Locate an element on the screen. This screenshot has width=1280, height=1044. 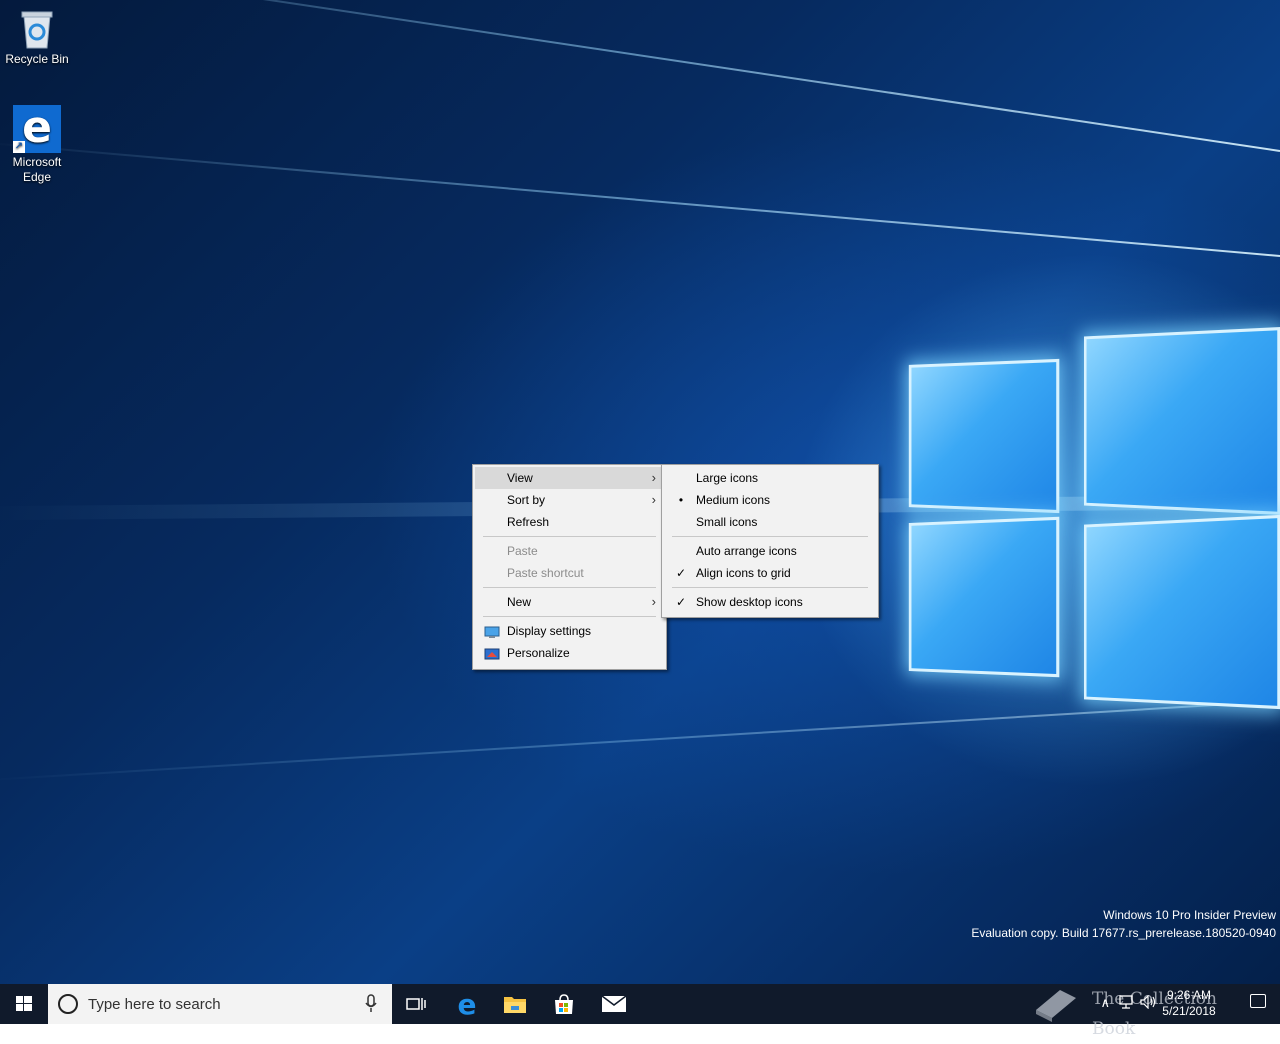
menu-item-label: Small icons is located at coordinates (726, 522).